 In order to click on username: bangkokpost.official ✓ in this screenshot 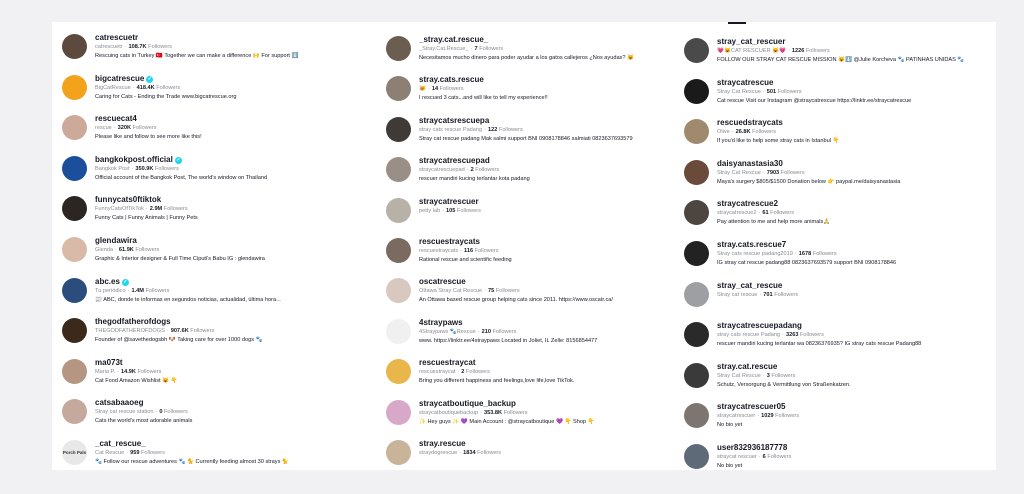, I will do `click(230, 160)`.